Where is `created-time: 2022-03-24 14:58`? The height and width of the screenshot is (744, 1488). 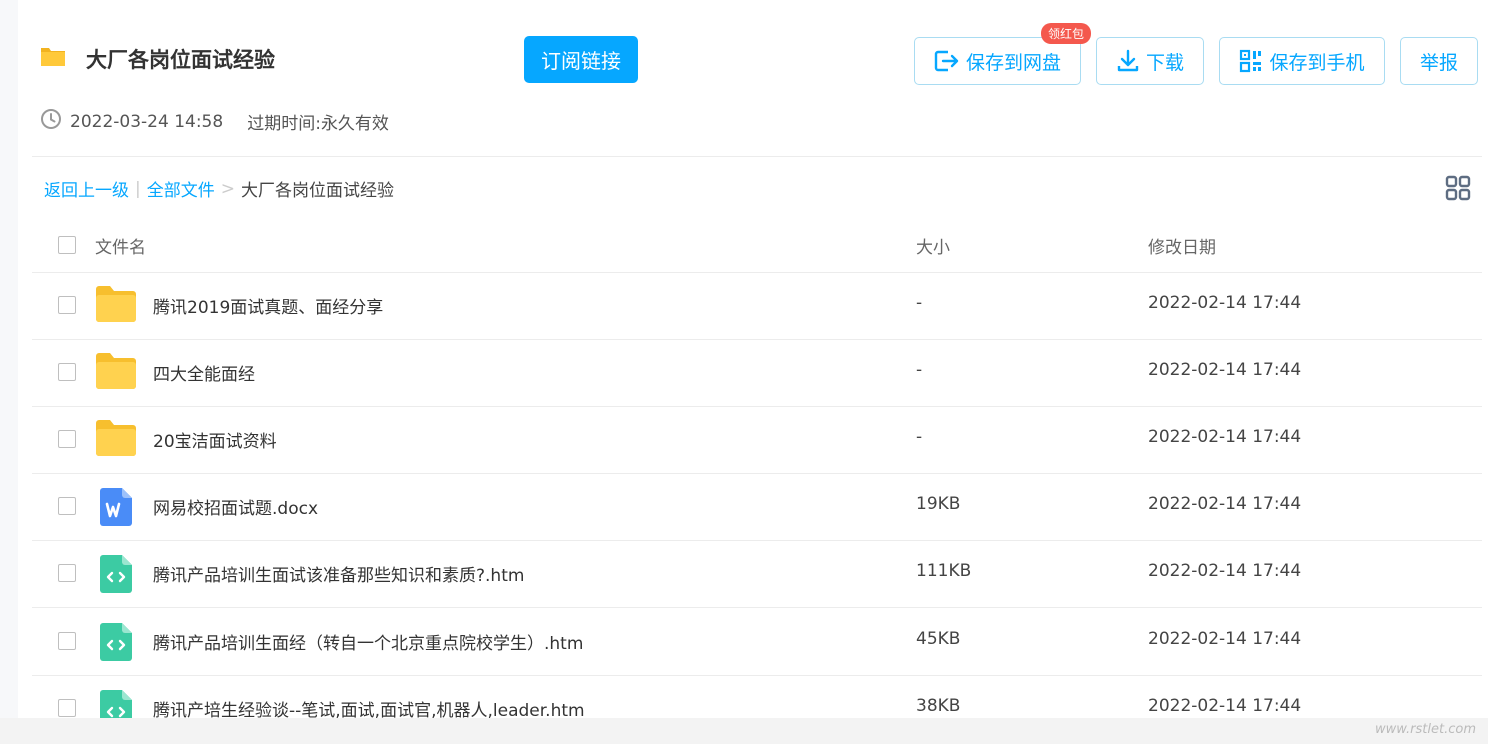
created-time: 2022-03-24 14:58 is located at coordinates (147, 121).